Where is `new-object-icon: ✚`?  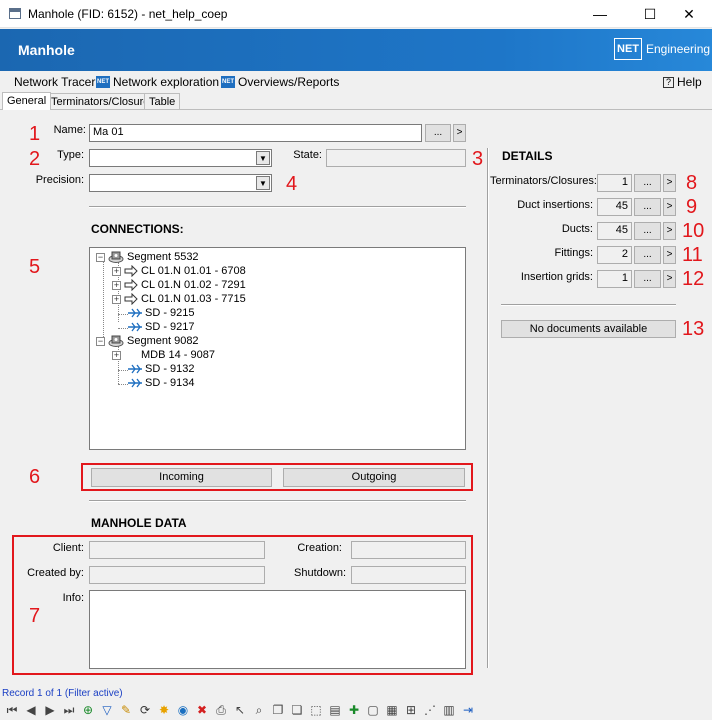
new-object-icon: ✚ is located at coordinates (354, 710).